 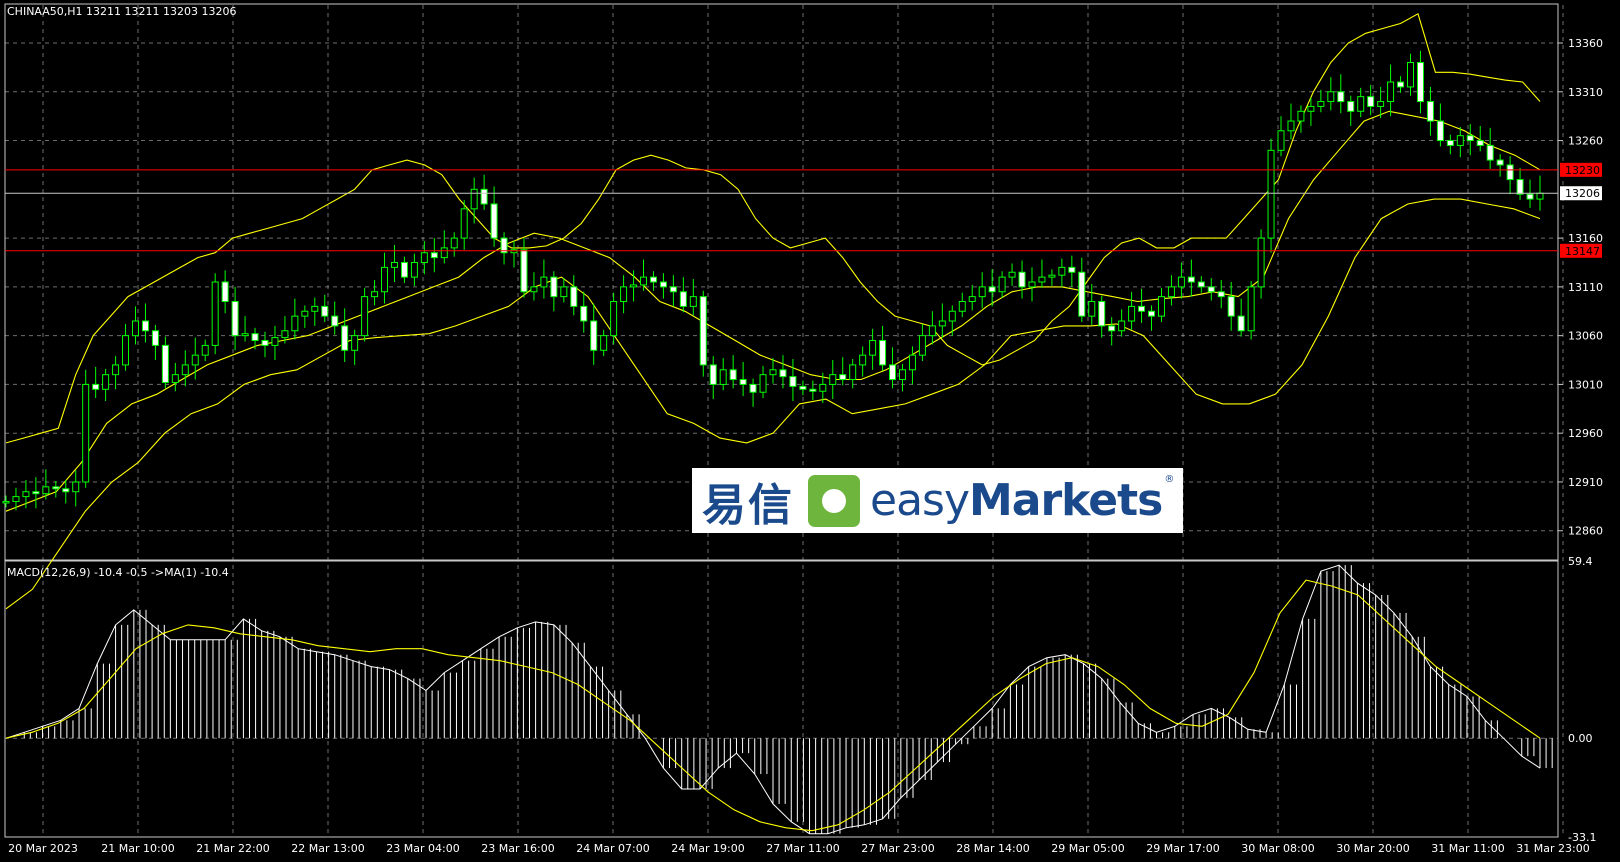 I want to click on levels: 13230 13147 13206, so click(x=803, y=210).